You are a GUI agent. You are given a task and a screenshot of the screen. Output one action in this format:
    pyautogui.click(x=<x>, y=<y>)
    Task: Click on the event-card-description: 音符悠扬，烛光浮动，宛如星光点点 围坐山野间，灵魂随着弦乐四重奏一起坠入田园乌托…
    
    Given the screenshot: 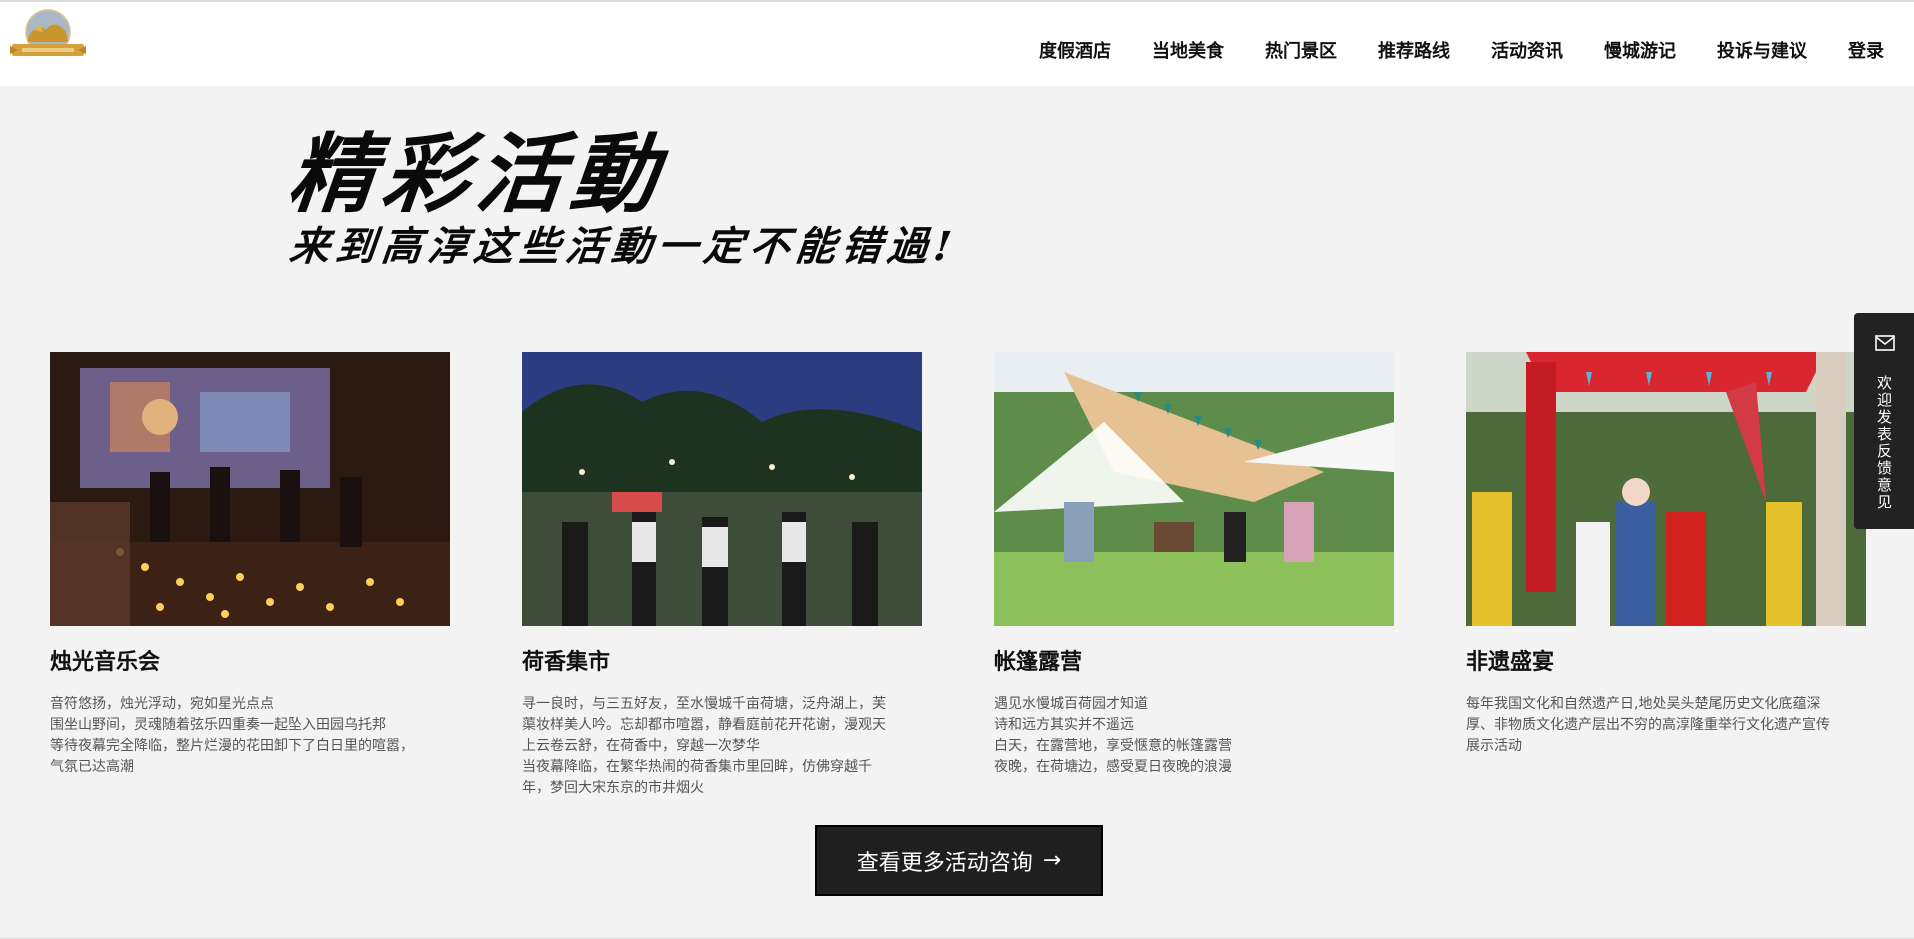 What is the action you would take?
    pyautogui.click(x=232, y=735)
    